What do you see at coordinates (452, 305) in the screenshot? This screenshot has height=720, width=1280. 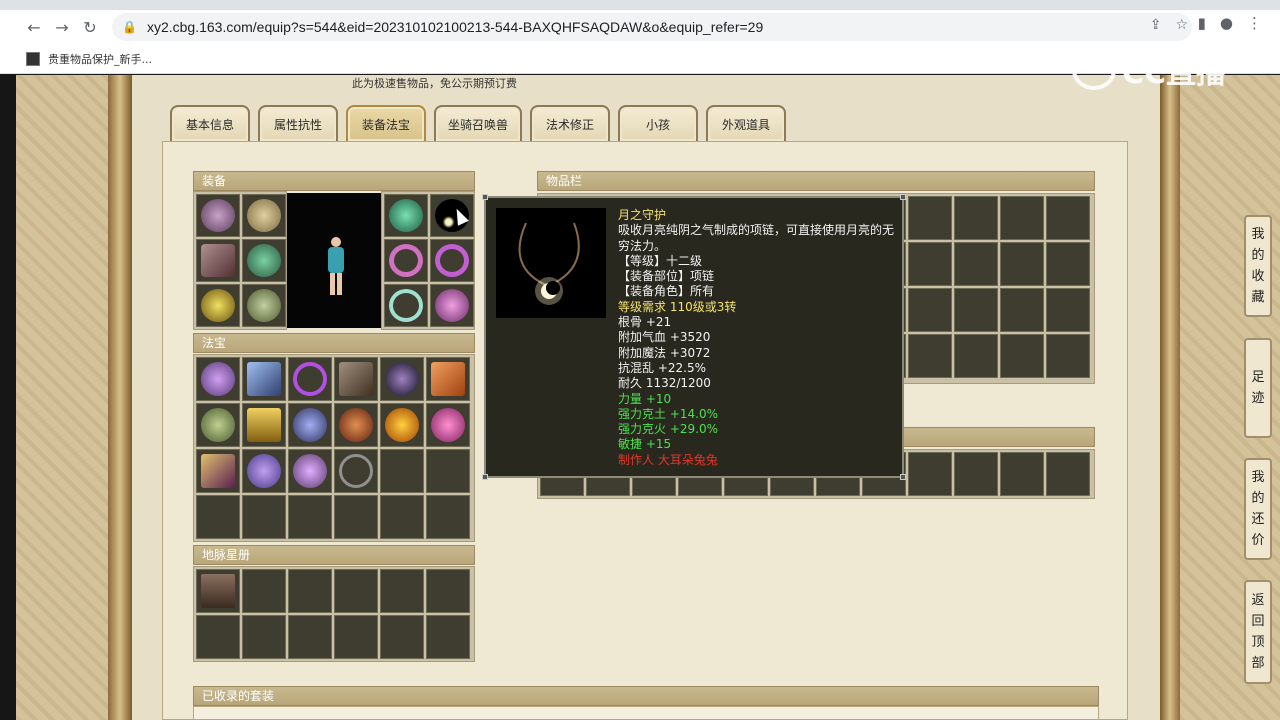 I see `equip-slot-orb` at bounding box center [452, 305].